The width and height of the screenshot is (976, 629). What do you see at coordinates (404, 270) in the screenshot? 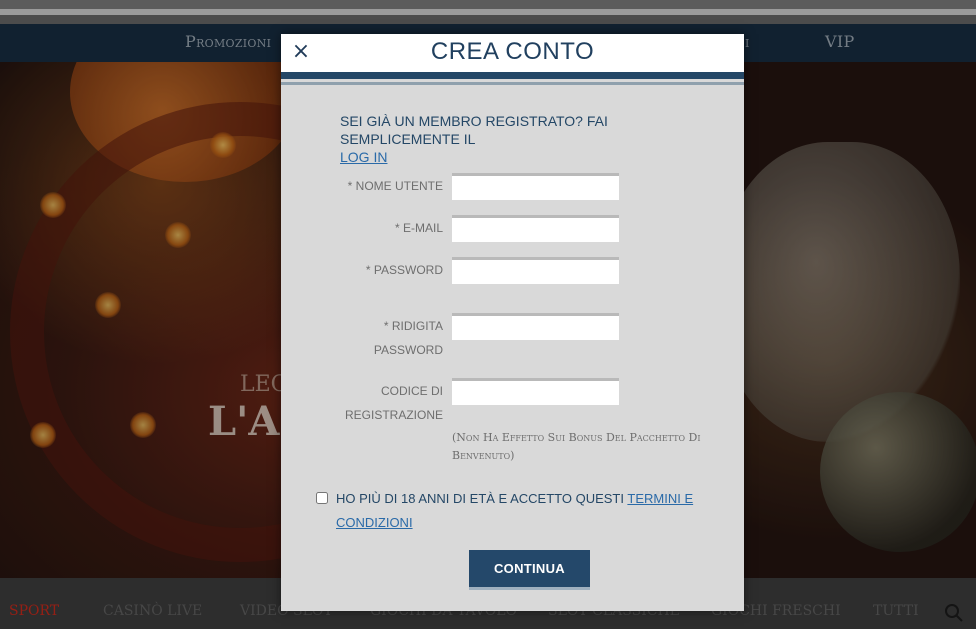
I see `password-label: * PASSWORD` at bounding box center [404, 270].